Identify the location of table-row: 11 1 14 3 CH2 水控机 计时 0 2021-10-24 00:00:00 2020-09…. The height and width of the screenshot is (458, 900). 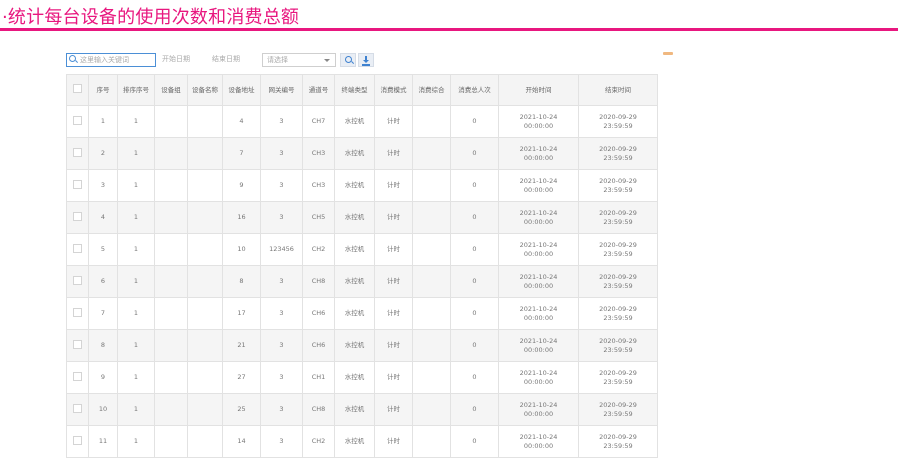
(362, 441).